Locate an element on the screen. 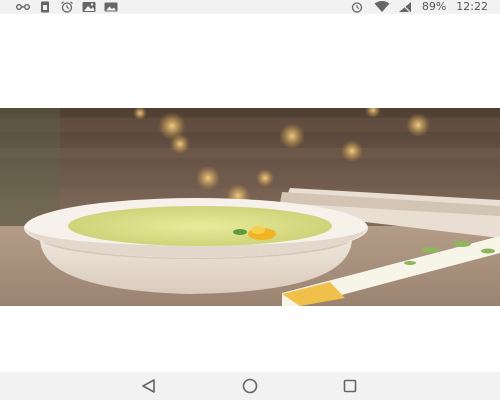  photo-icon is located at coordinates (111, 7).